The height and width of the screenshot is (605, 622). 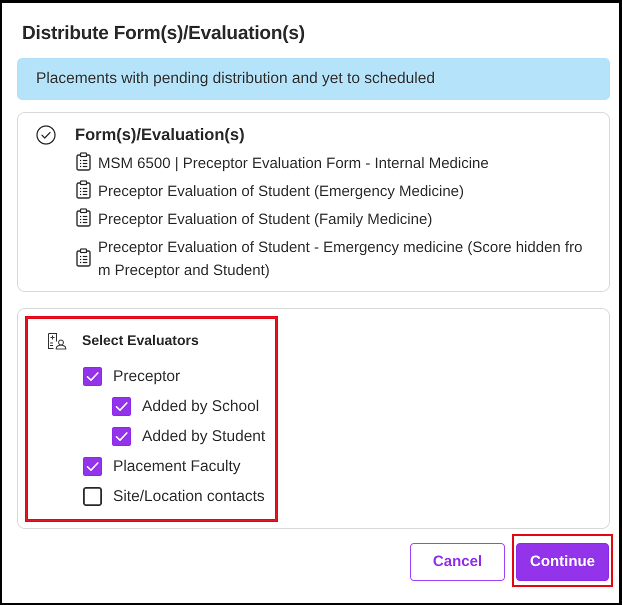 What do you see at coordinates (92, 496) in the screenshot?
I see `checkbox` at bounding box center [92, 496].